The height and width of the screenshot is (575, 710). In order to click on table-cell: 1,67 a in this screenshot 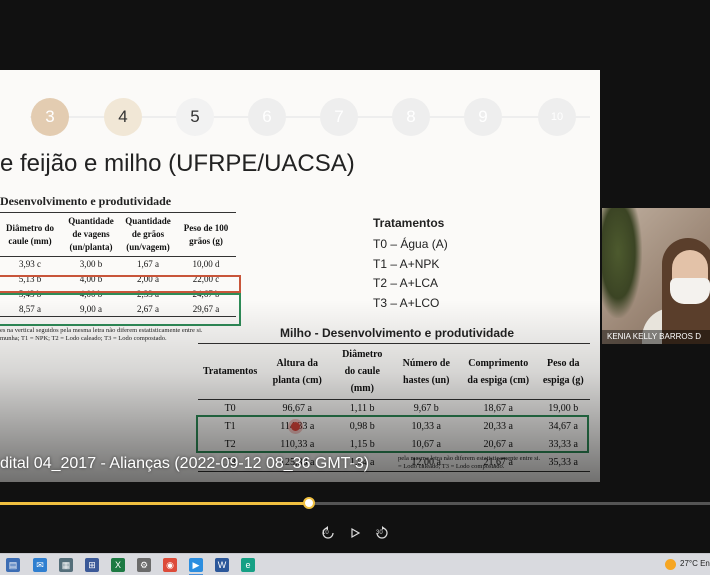, I will do `click(148, 264)`.